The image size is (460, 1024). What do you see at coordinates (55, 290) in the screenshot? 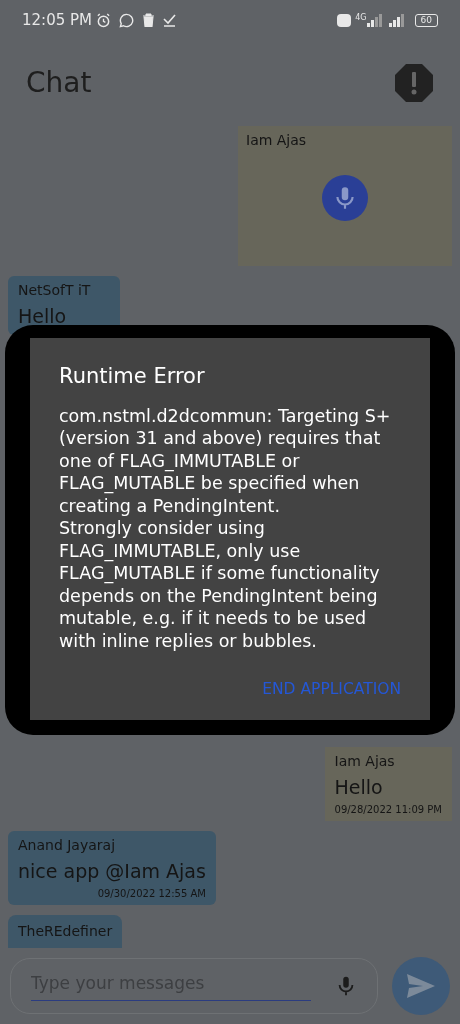
I see `sender-name: NetSofT iT` at bounding box center [55, 290].